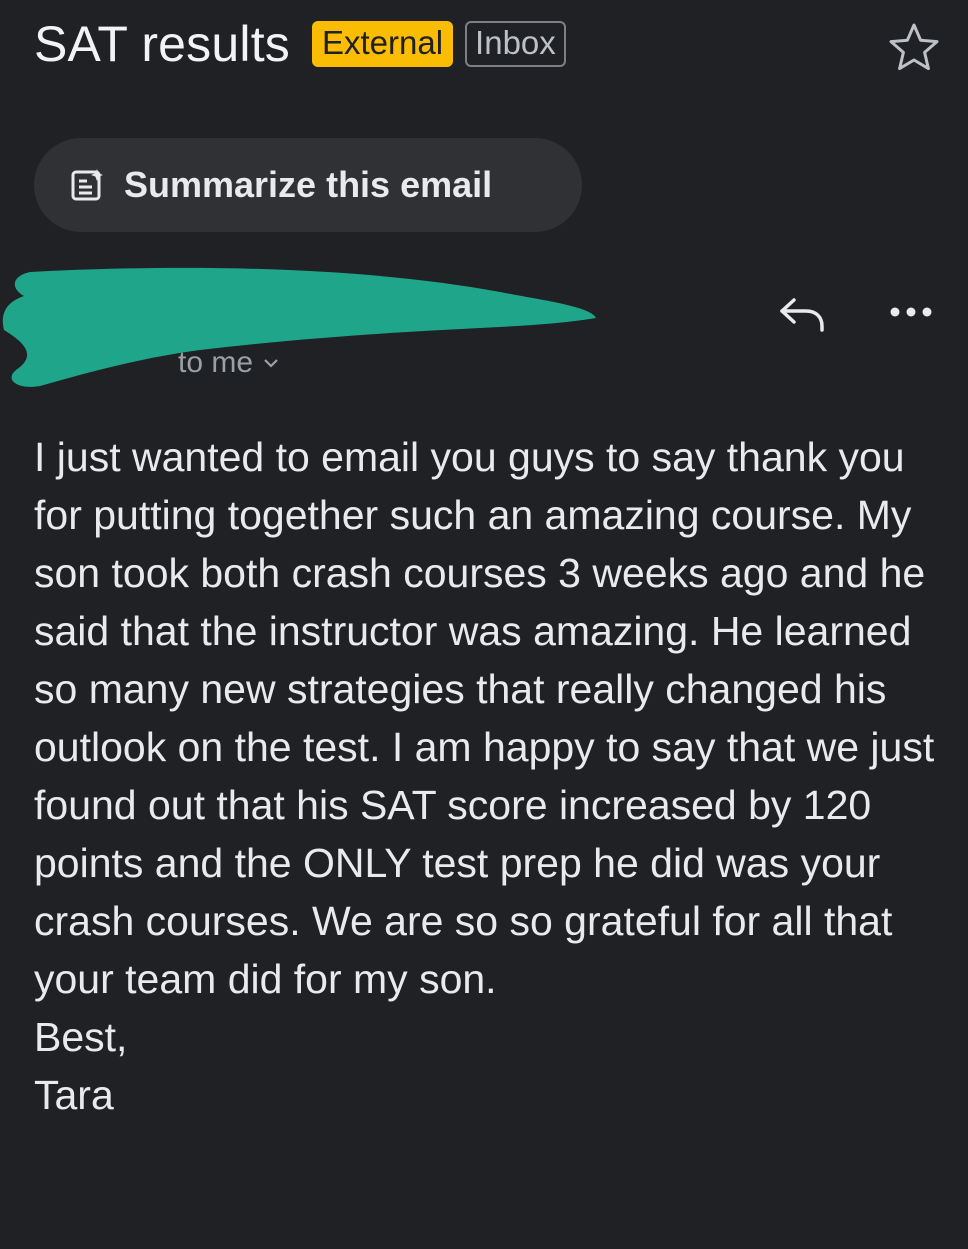 This screenshot has height=1249, width=968. Describe the element at coordinates (802, 314) in the screenshot. I see `reply-icon` at that location.